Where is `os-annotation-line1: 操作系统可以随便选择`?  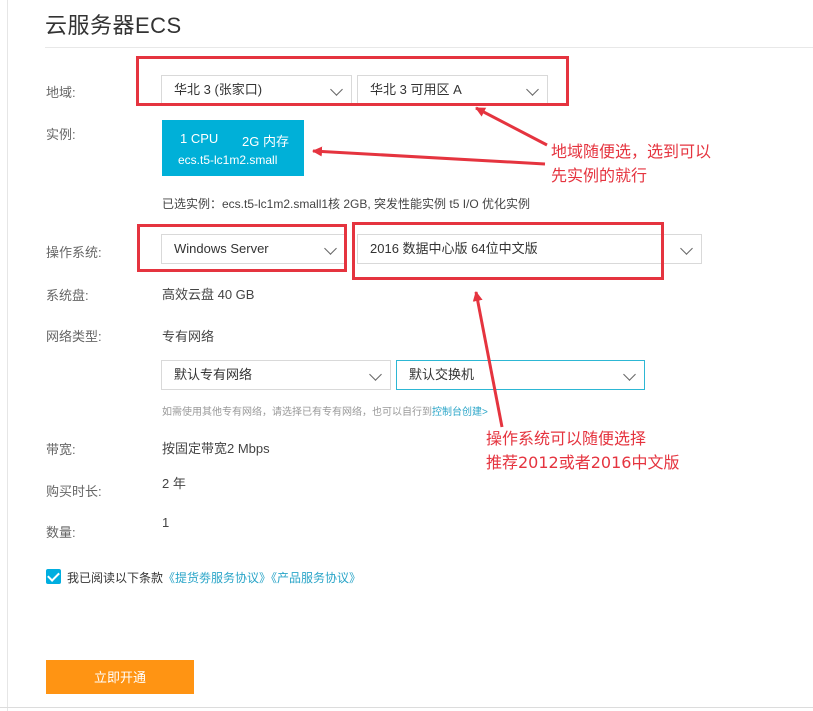
os-annotation-line1: 操作系统可以随便选择 is located at coordinates (566, 438).